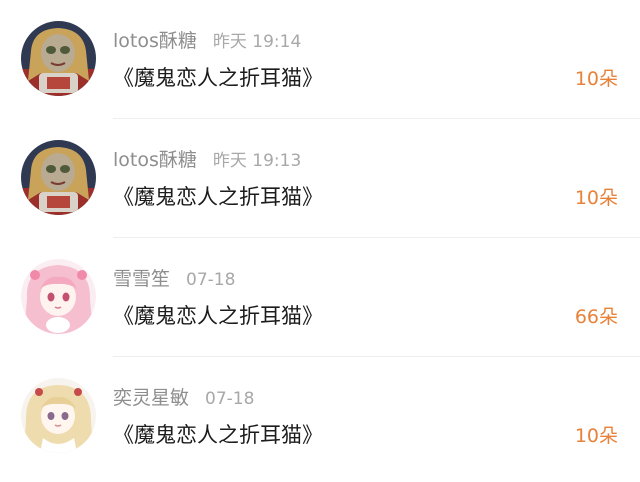 This screenshot has height=482, width=640. Describe the element at coordinates (174, 279) in the screenshot. I see `record-meta: 雪雪笙 07-18` at that location.